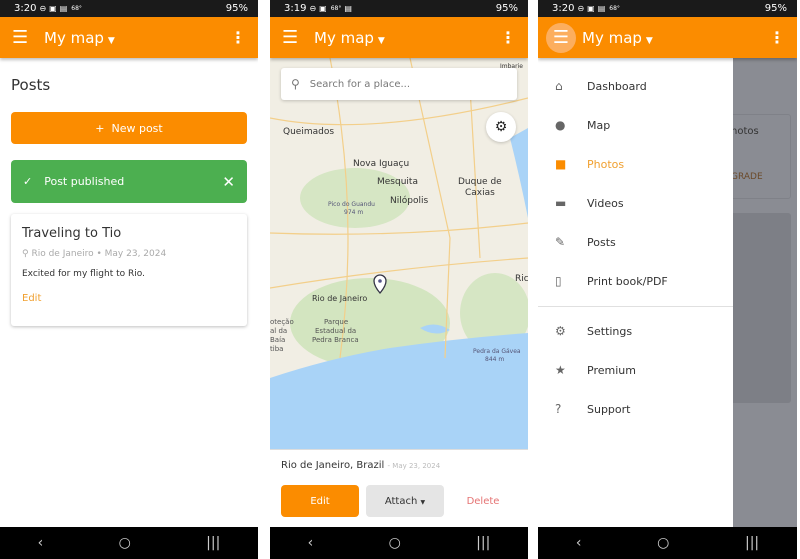 The image size is (800, 559). What do you see at coordinates (558, 409) in the screenshot?
I see `help-icon: ?` at bounding box center [558, 409].